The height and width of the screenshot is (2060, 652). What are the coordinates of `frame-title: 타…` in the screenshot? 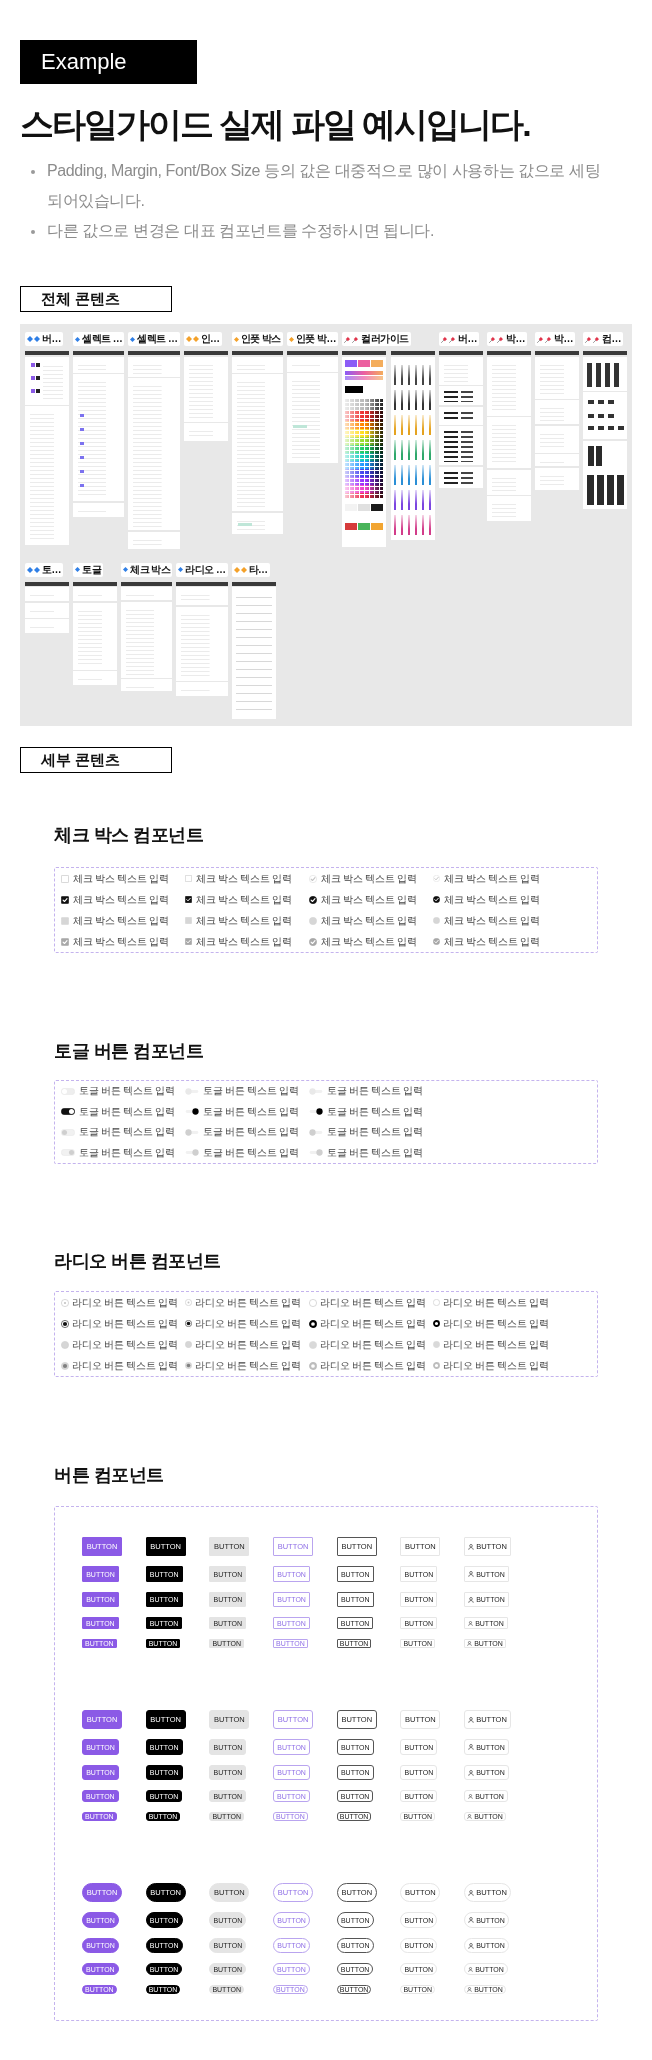 It's located at (258, 569).